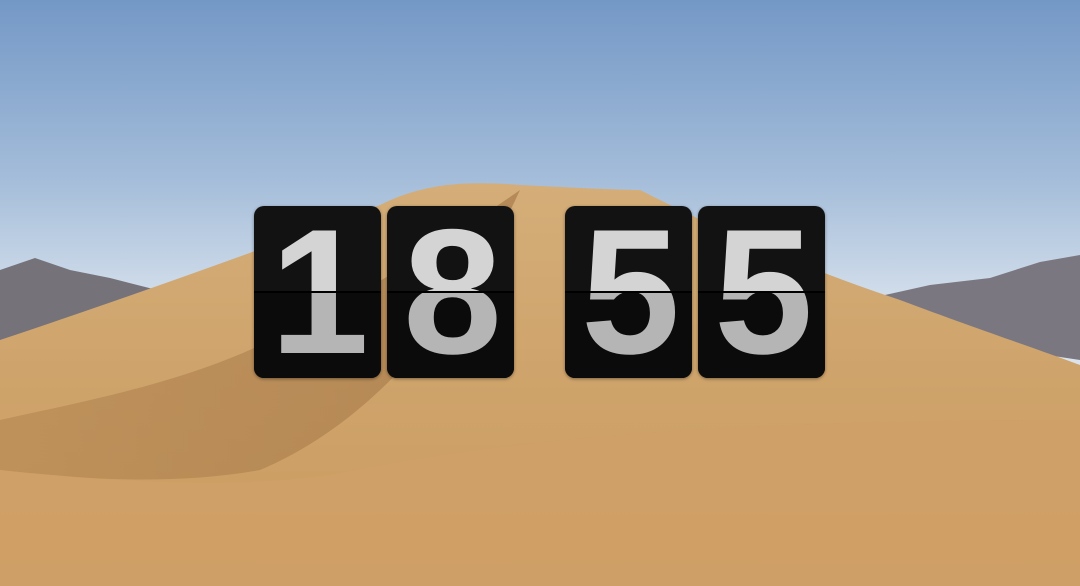  I want to click on hour-tens-card: 1 1, so click(317, 292).